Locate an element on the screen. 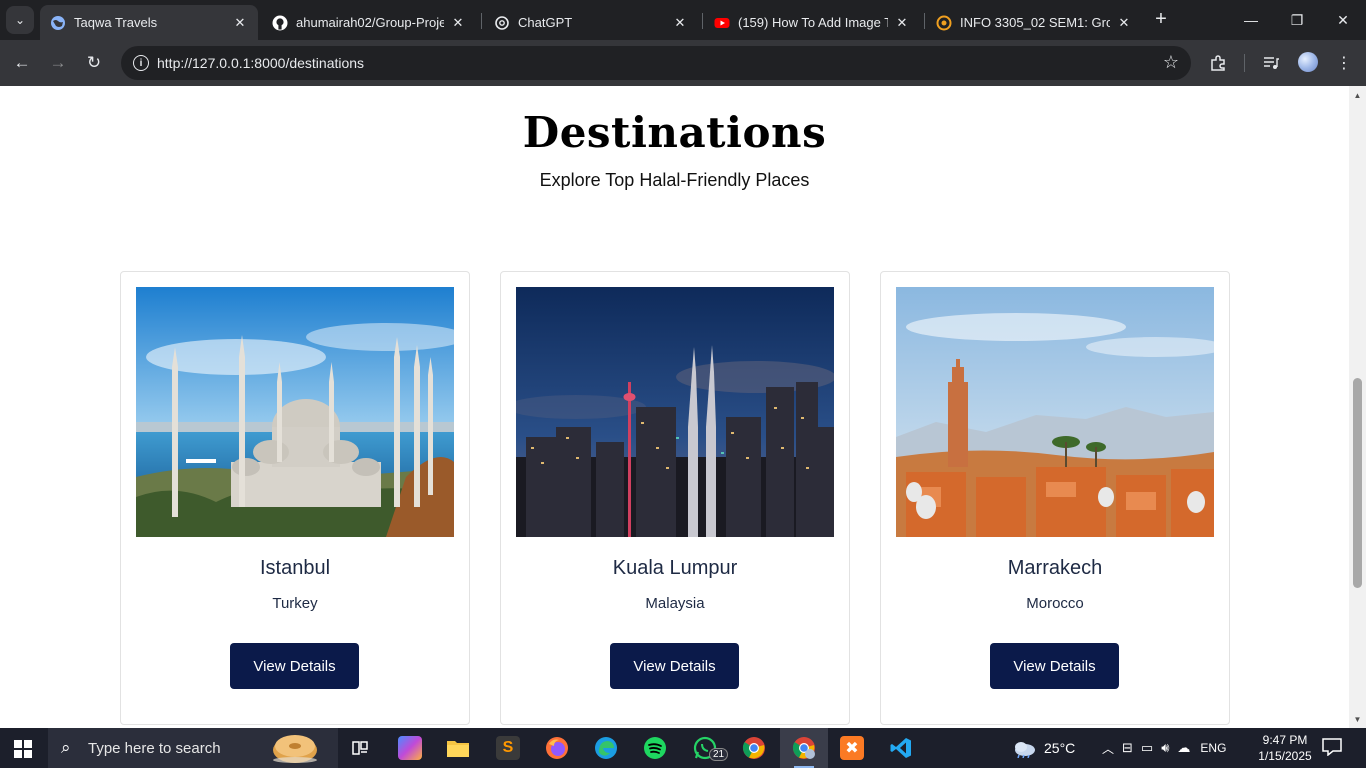 This screenshot has width=1366, height=768. spotify-button is located at coordinates (655, 748).